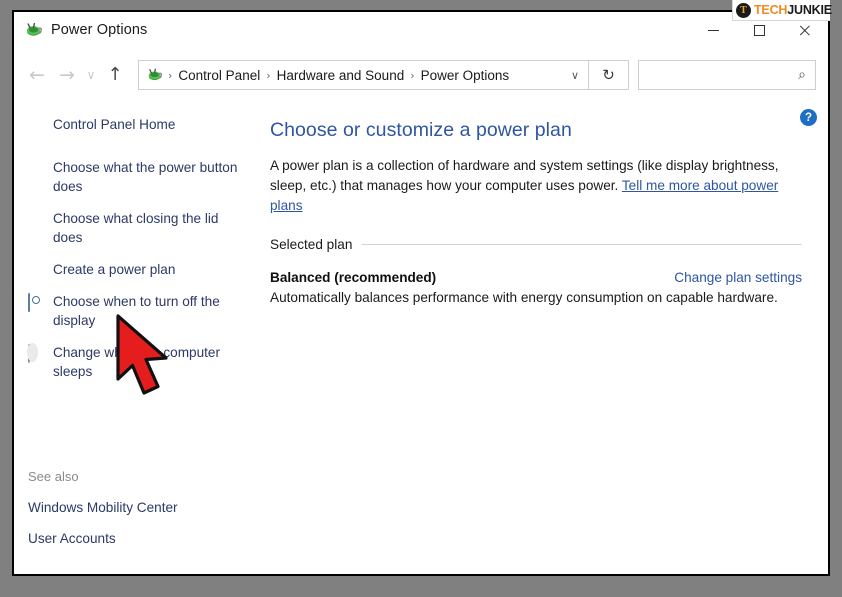  I want to click on sidebar-item-label: Control Panel Home, so click(114, 124).